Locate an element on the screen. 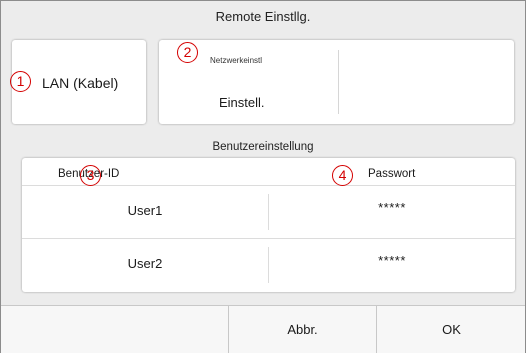 Image resolution: width=526 pixels, height=353 pixels. password-column-header: Passwort is located at coordinates (392, 174).